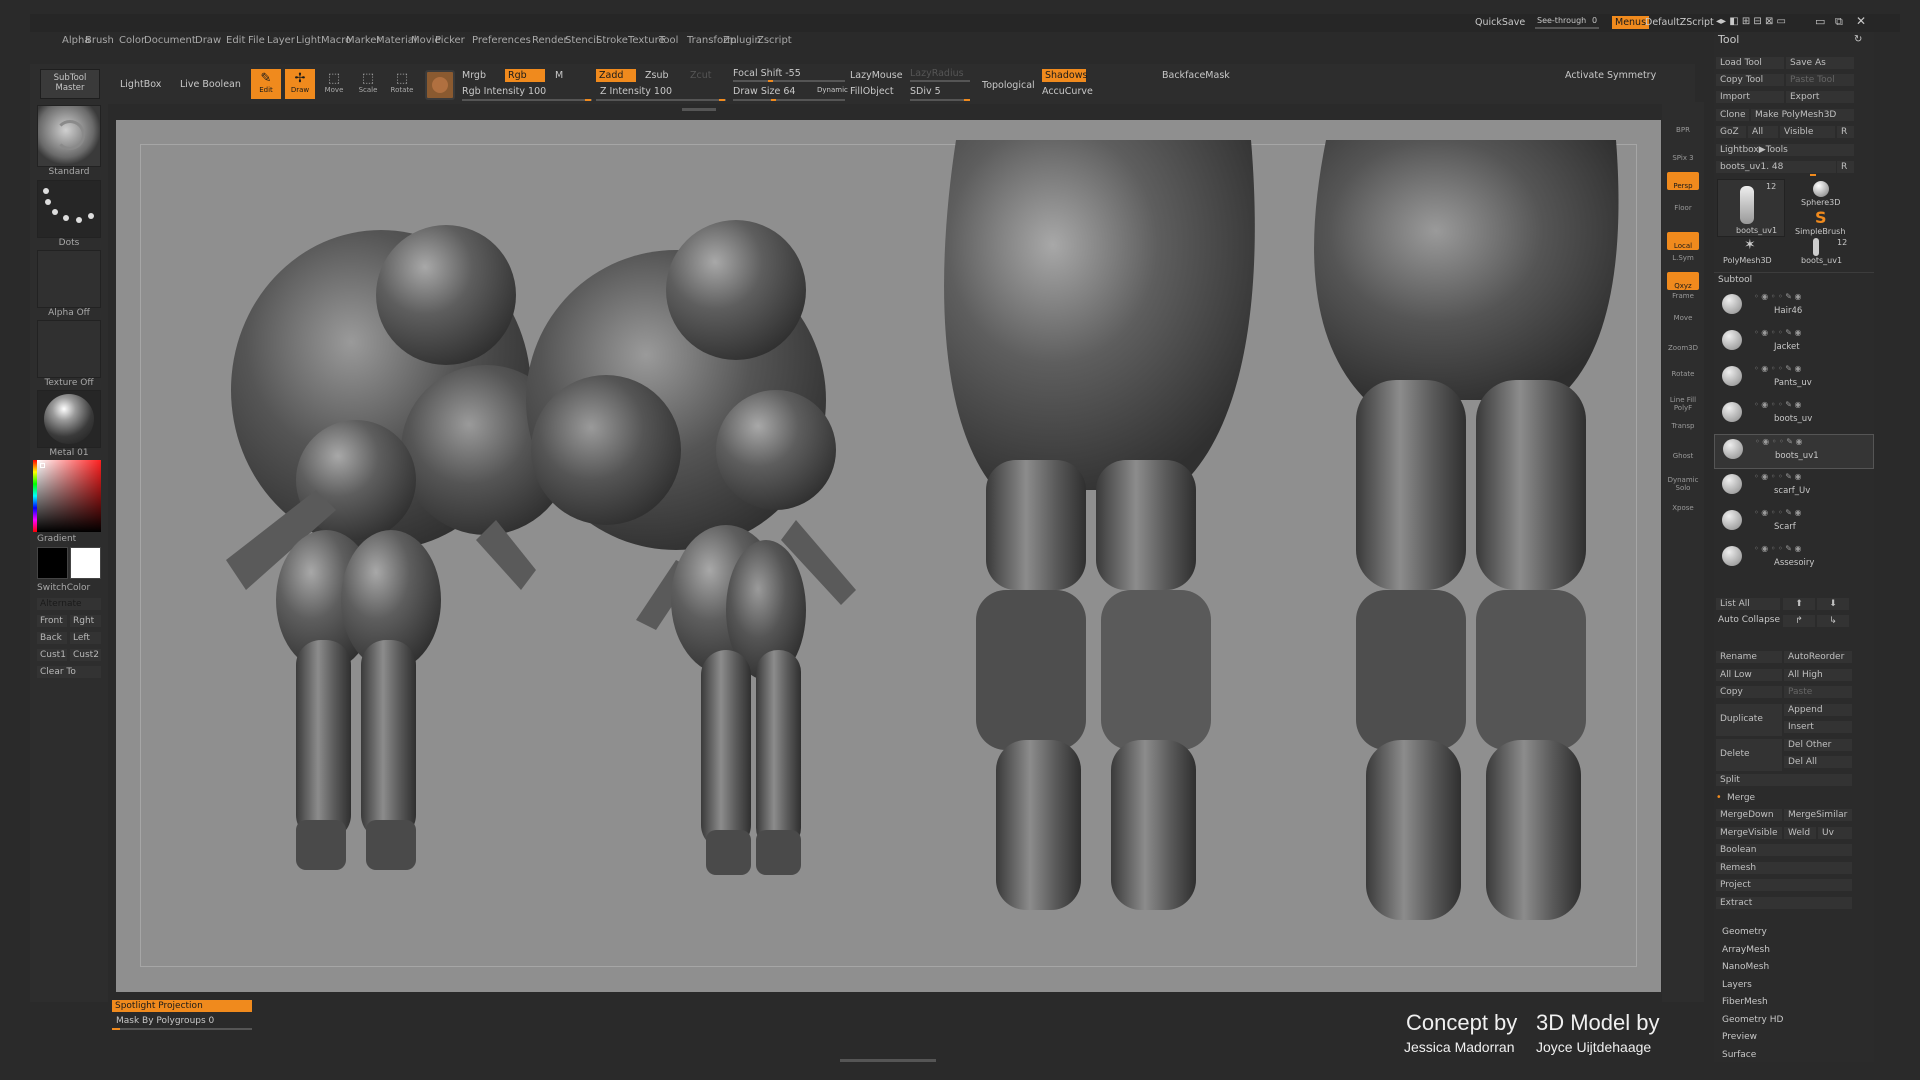  What do you see at coordinates (1739, 1037) in the screenshot?
I see `section-preview: Preview` at bounding box center [1739, 1037].